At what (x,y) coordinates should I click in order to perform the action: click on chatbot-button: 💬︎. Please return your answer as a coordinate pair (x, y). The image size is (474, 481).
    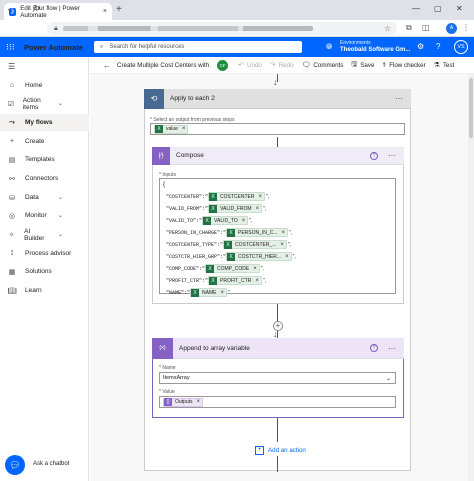
    Looking at the image, I should click on (15, 465).